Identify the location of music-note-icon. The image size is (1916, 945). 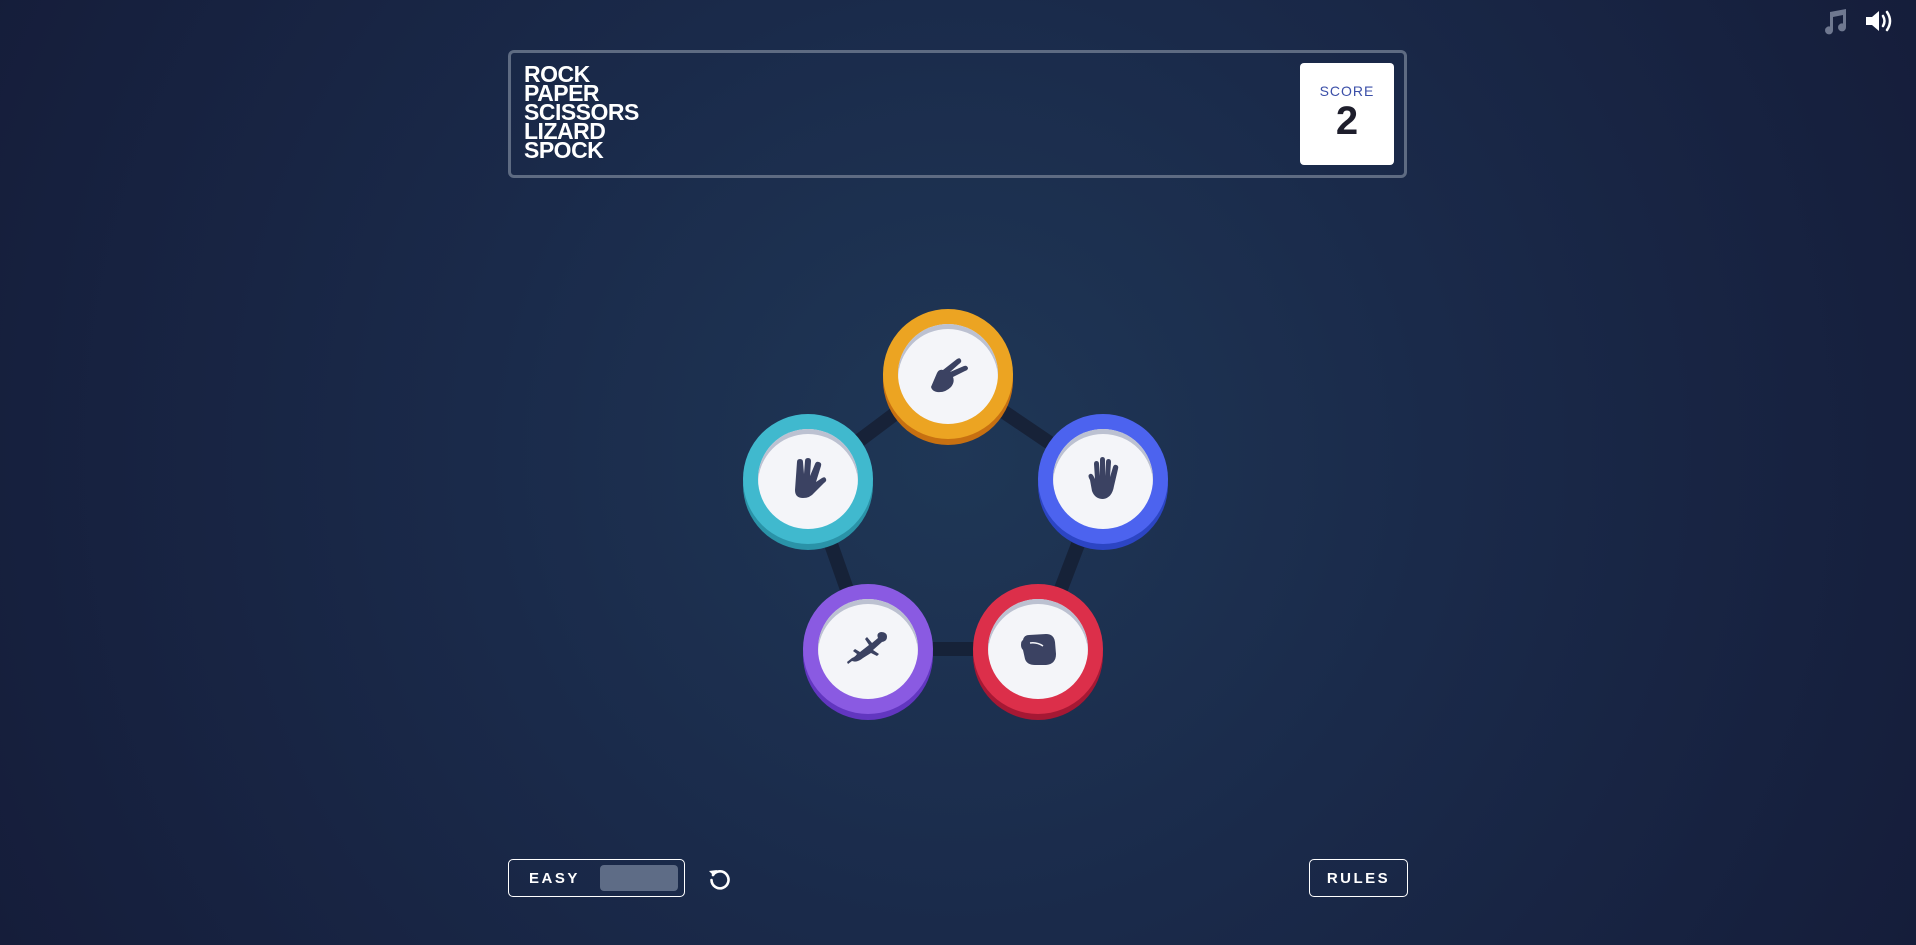
(1835, 21).